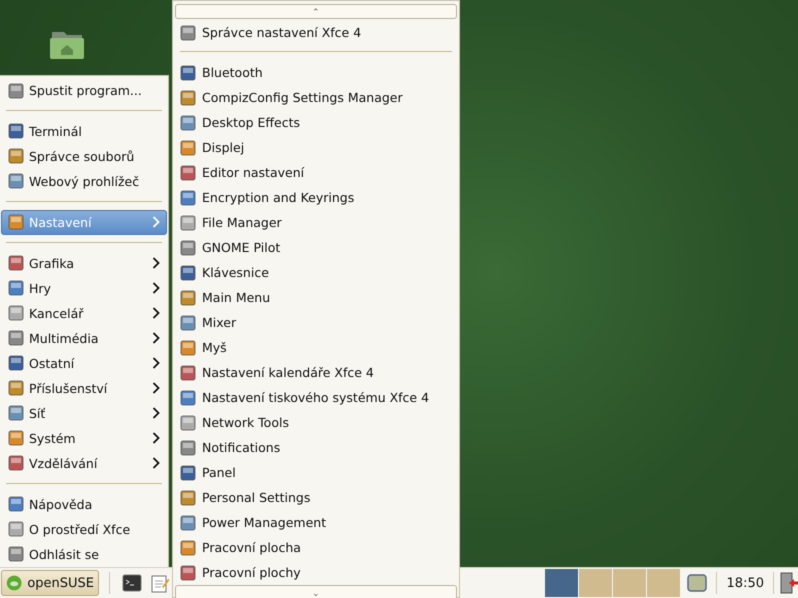 The image size is (798, 598). Describe the element at coordinates (84, 131) in the screenshot. I see `menu-item: Terminál` at that location.